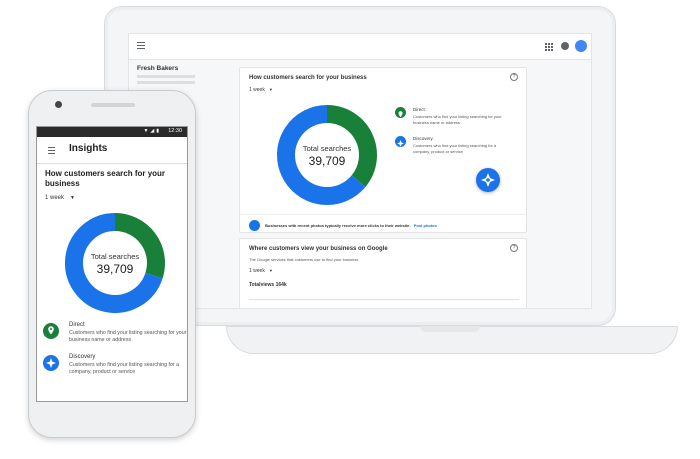  I want to click on app-bar, so click(360, 47).